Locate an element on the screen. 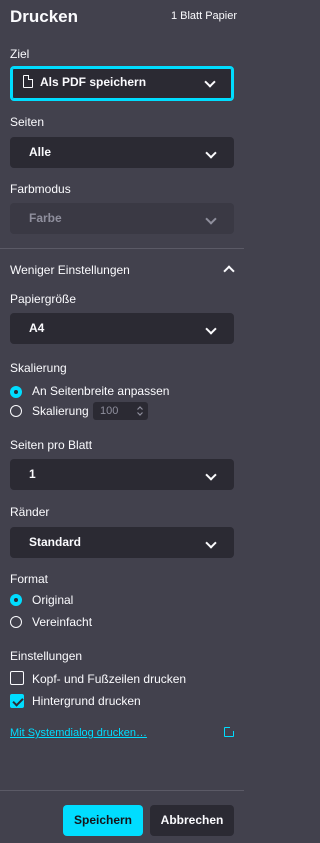 Image resolution: width=320 pixels, height=843 pixels. format-label: Format is located at coordinates (29, 579).